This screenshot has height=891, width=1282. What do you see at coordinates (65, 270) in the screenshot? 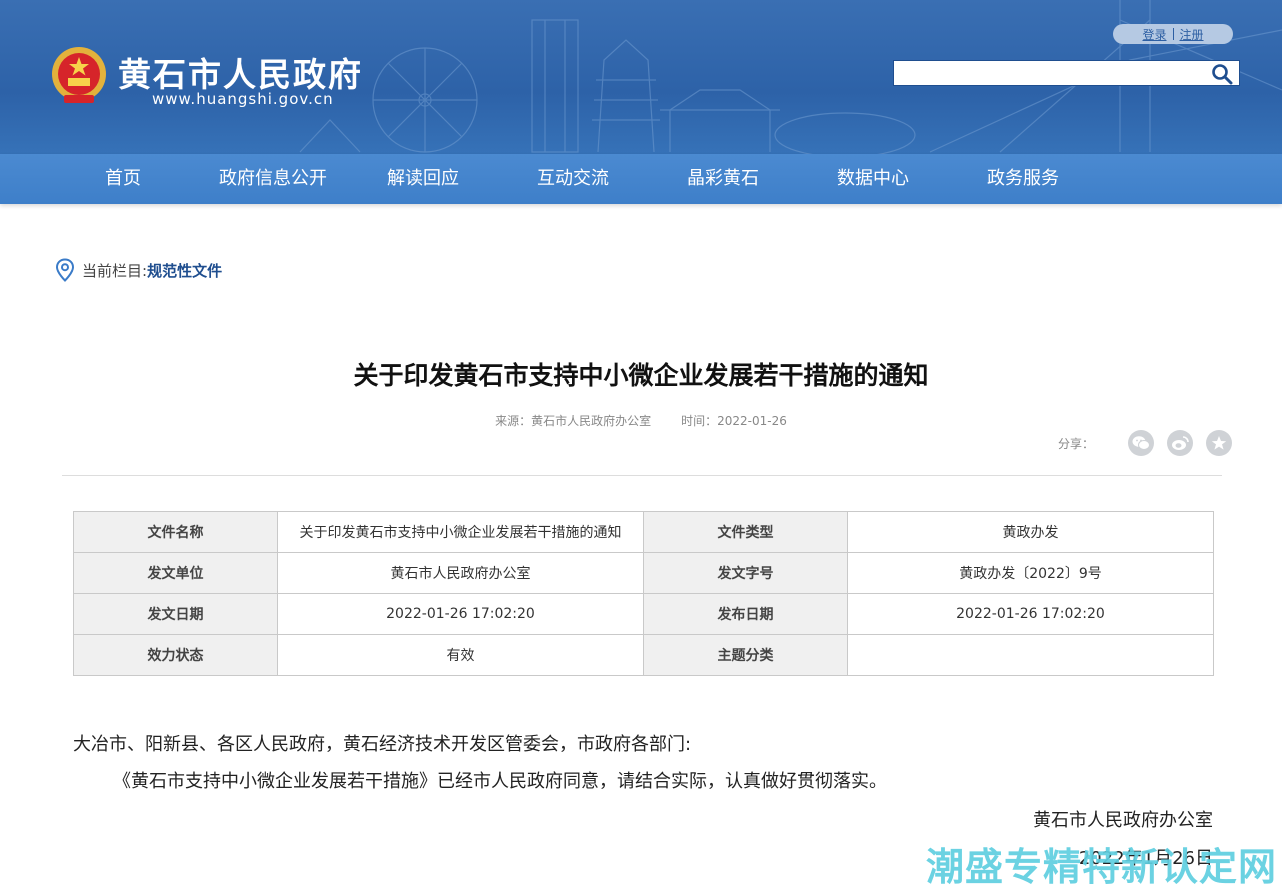
I see `location-pin-icon` at bounding box center [65, 270].